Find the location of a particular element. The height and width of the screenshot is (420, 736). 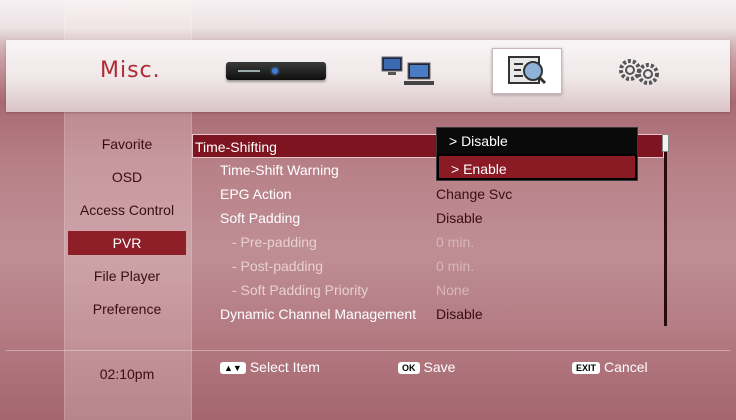

menu-row-post-padding: - Post-padding 0 min. is located at coordinates (442, 266).